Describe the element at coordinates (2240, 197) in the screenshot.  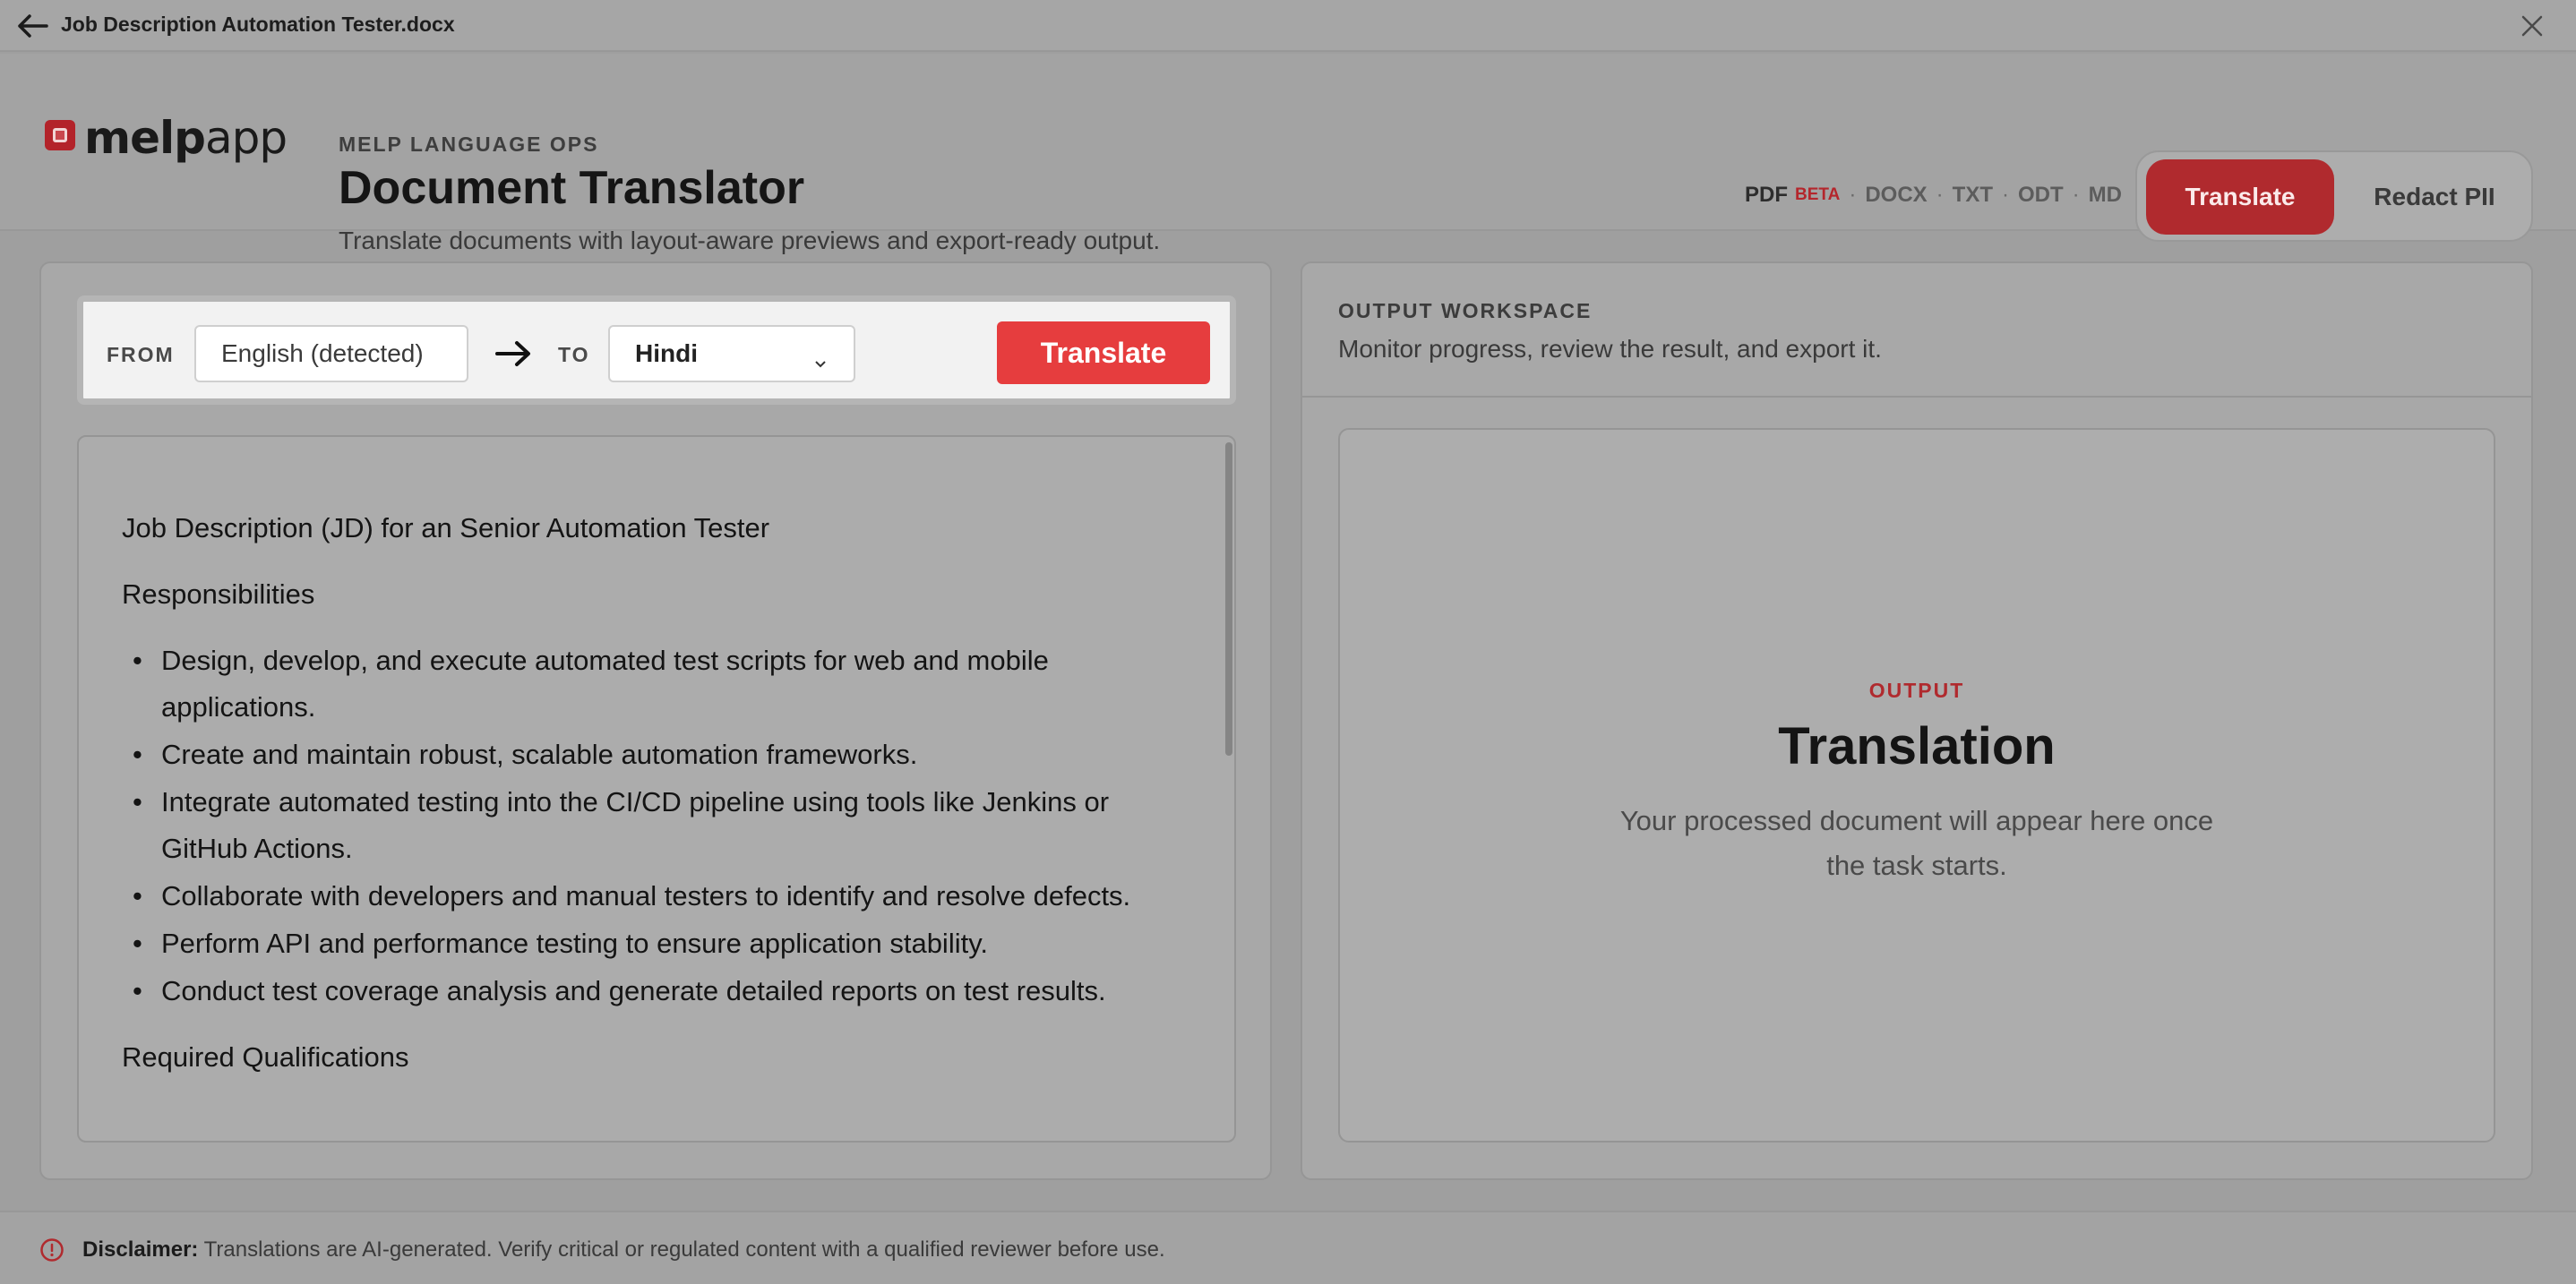
I see `mode-translate-button: Translate` at that location.